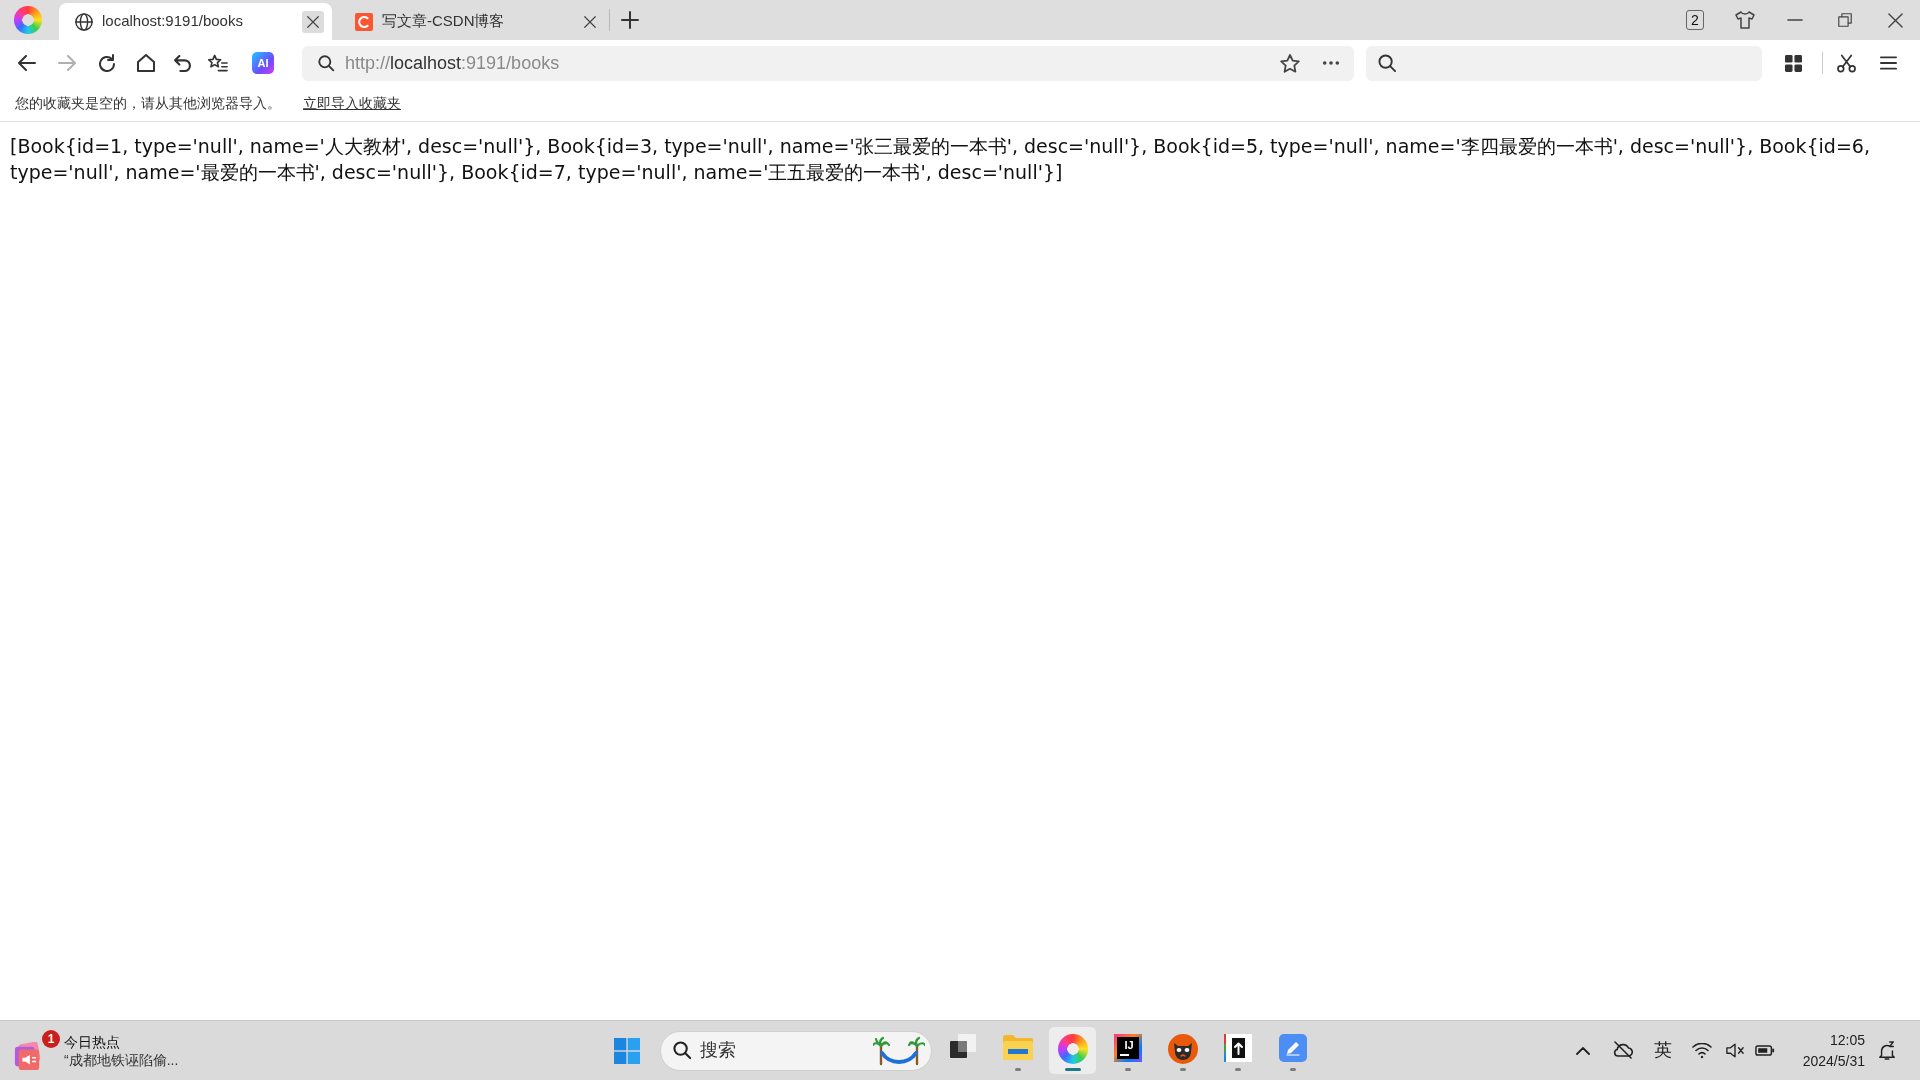 This screenshot has height=1080, width=1920. What do you see at coordinates (148, 103) in the screenshot?
I see `bookmarks-empty-message: 您的收藏夹是空的，请从其他浏览器导入。` at bounding box center [148, 103].